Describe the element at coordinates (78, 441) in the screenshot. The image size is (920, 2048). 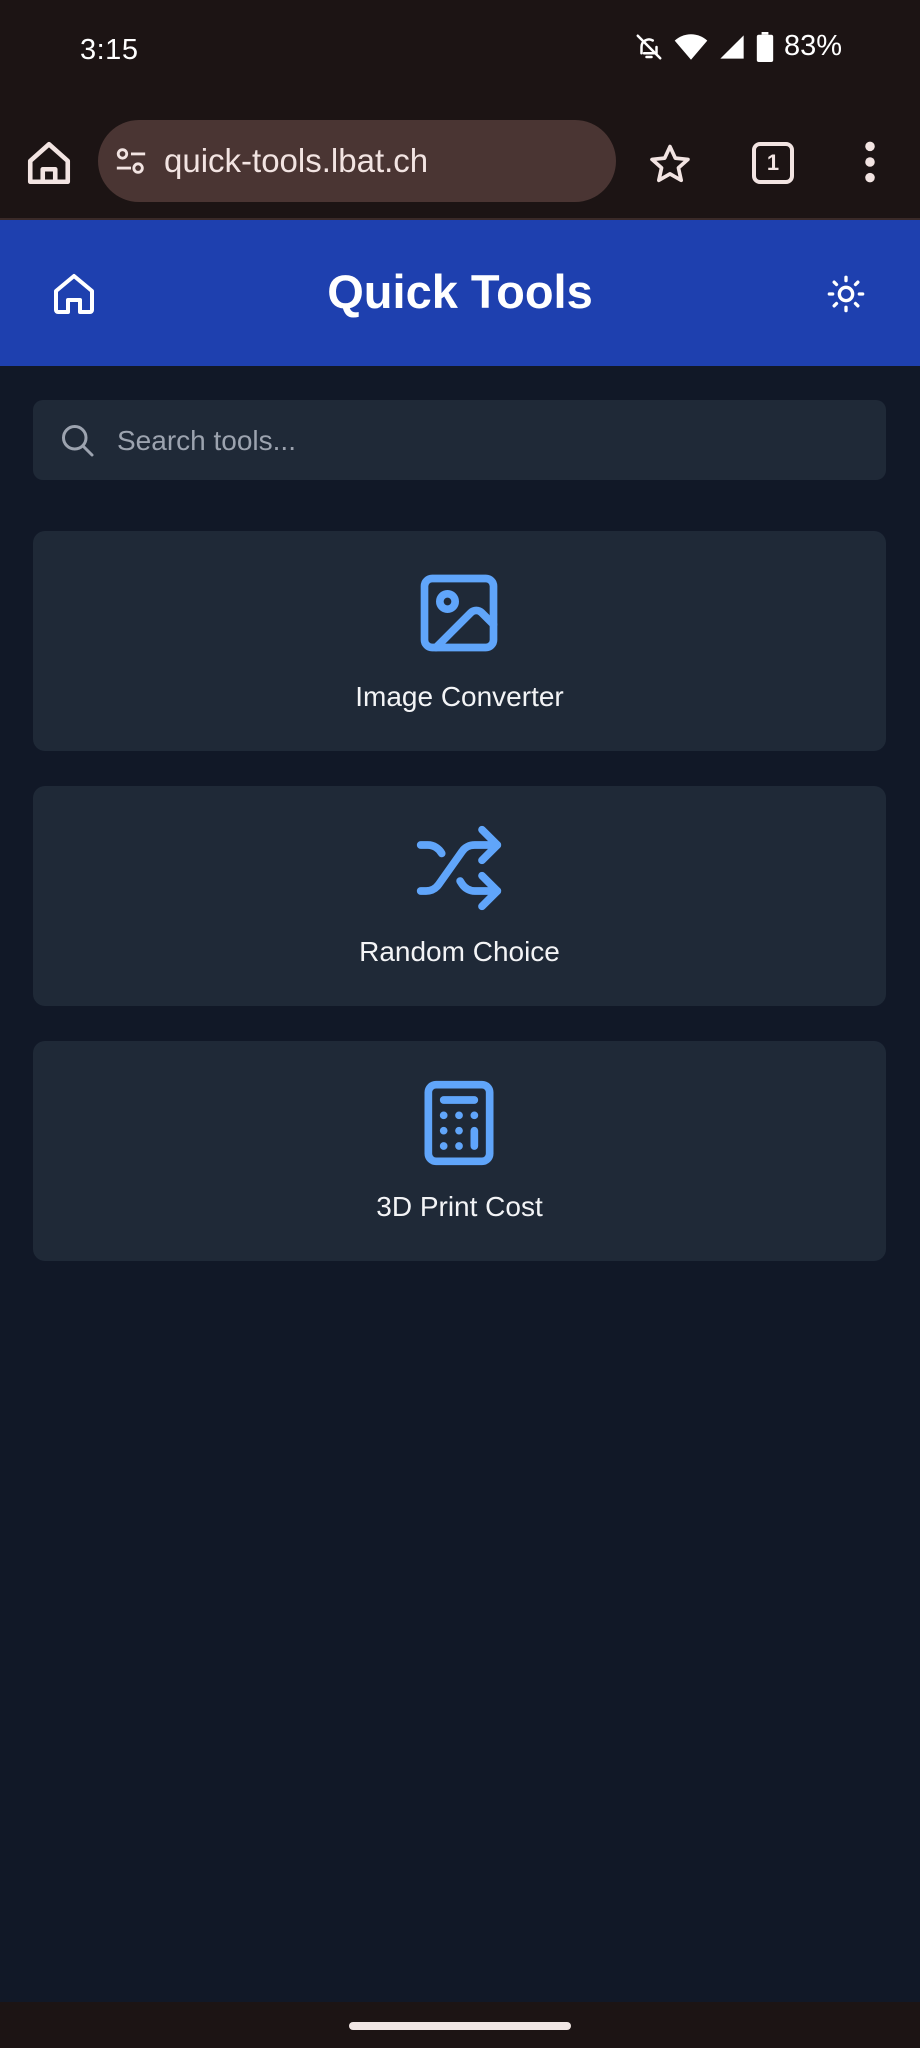
I see `search-icon` at that location.